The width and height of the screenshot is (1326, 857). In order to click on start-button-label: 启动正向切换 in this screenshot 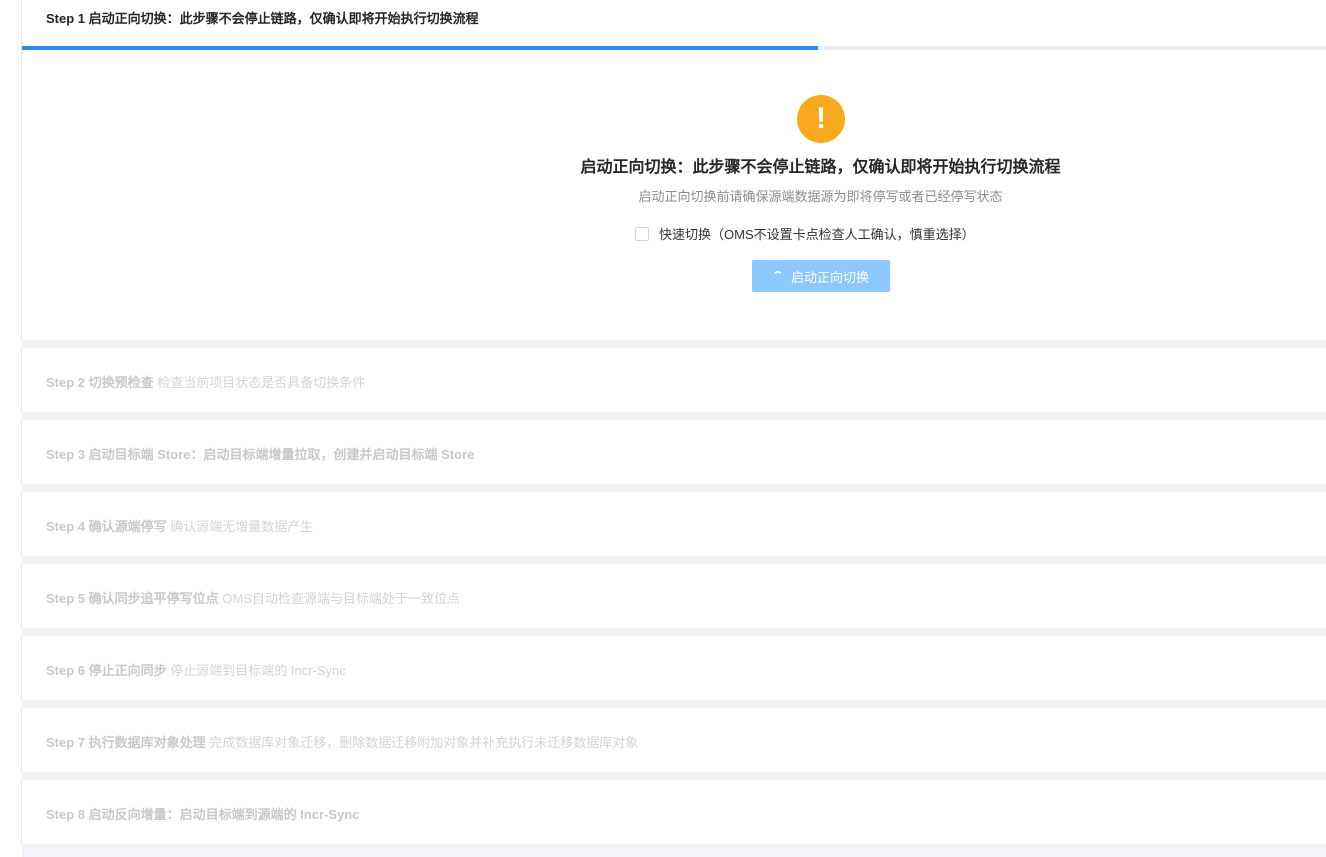, I will do `click(829, 277)`.